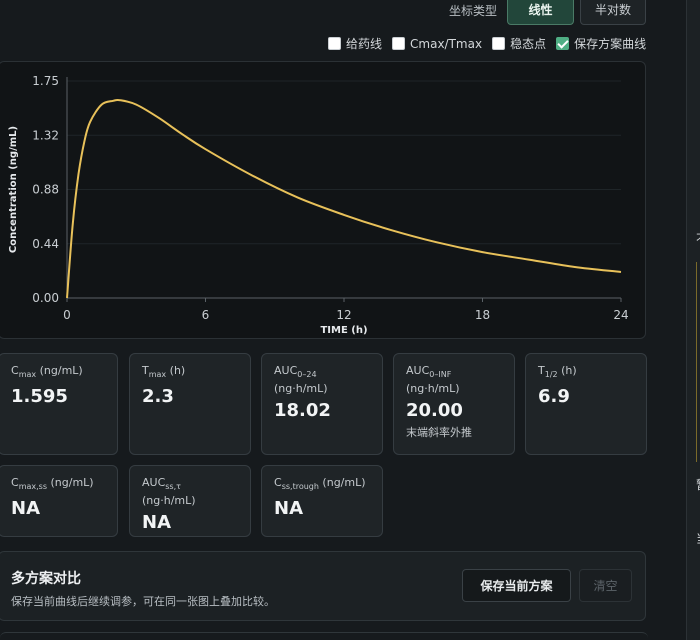 The height and width of the screenshot is (640, 700). I want to click on y-axis-label: Concentration (ng/mL), so click(13, 189).